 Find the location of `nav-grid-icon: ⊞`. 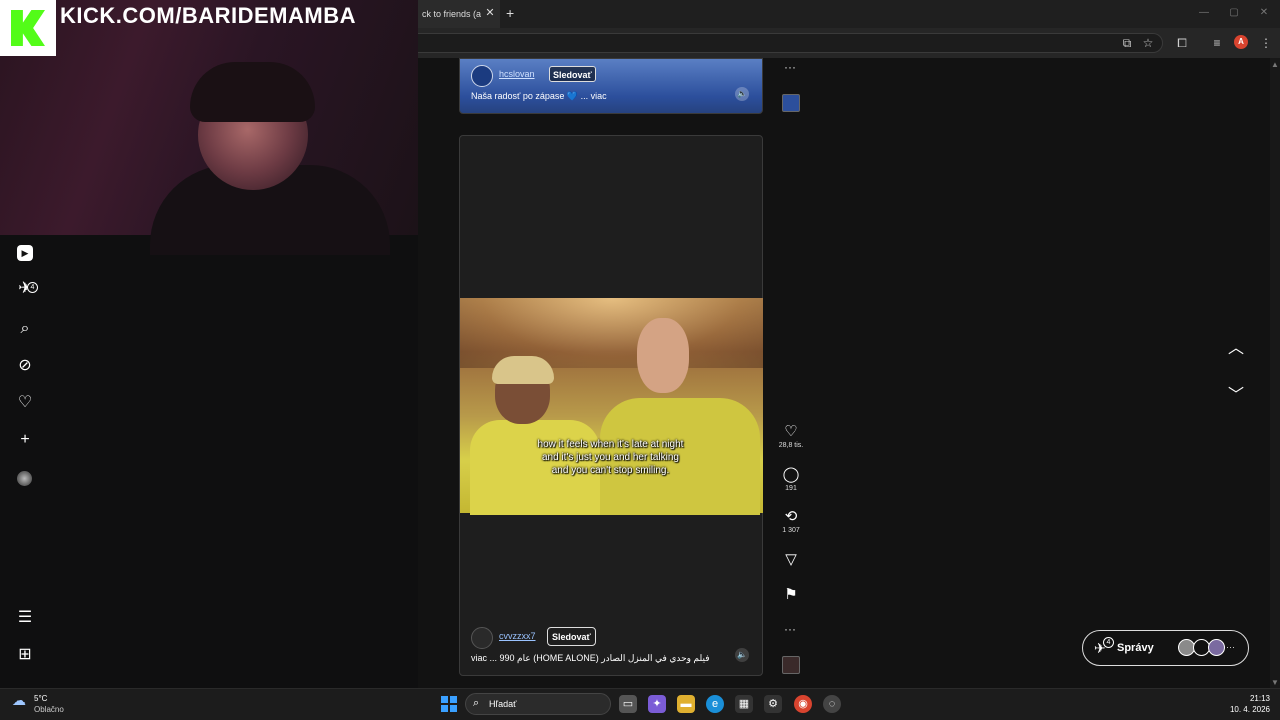

nav-grid-icon: ⊞ is located at coordinates (25, 655).